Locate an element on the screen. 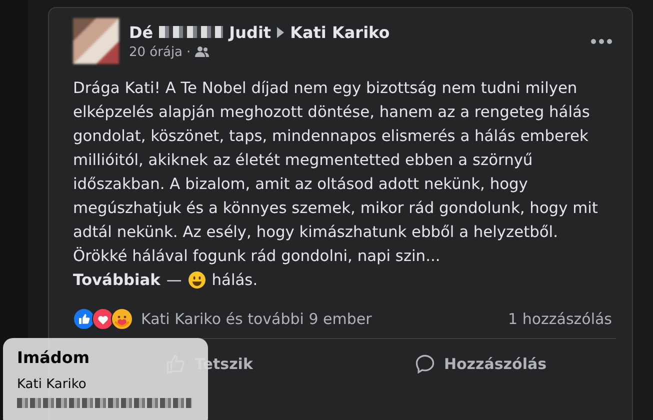  see-more-link: Továbbiak is located at coordinates (116, 280).